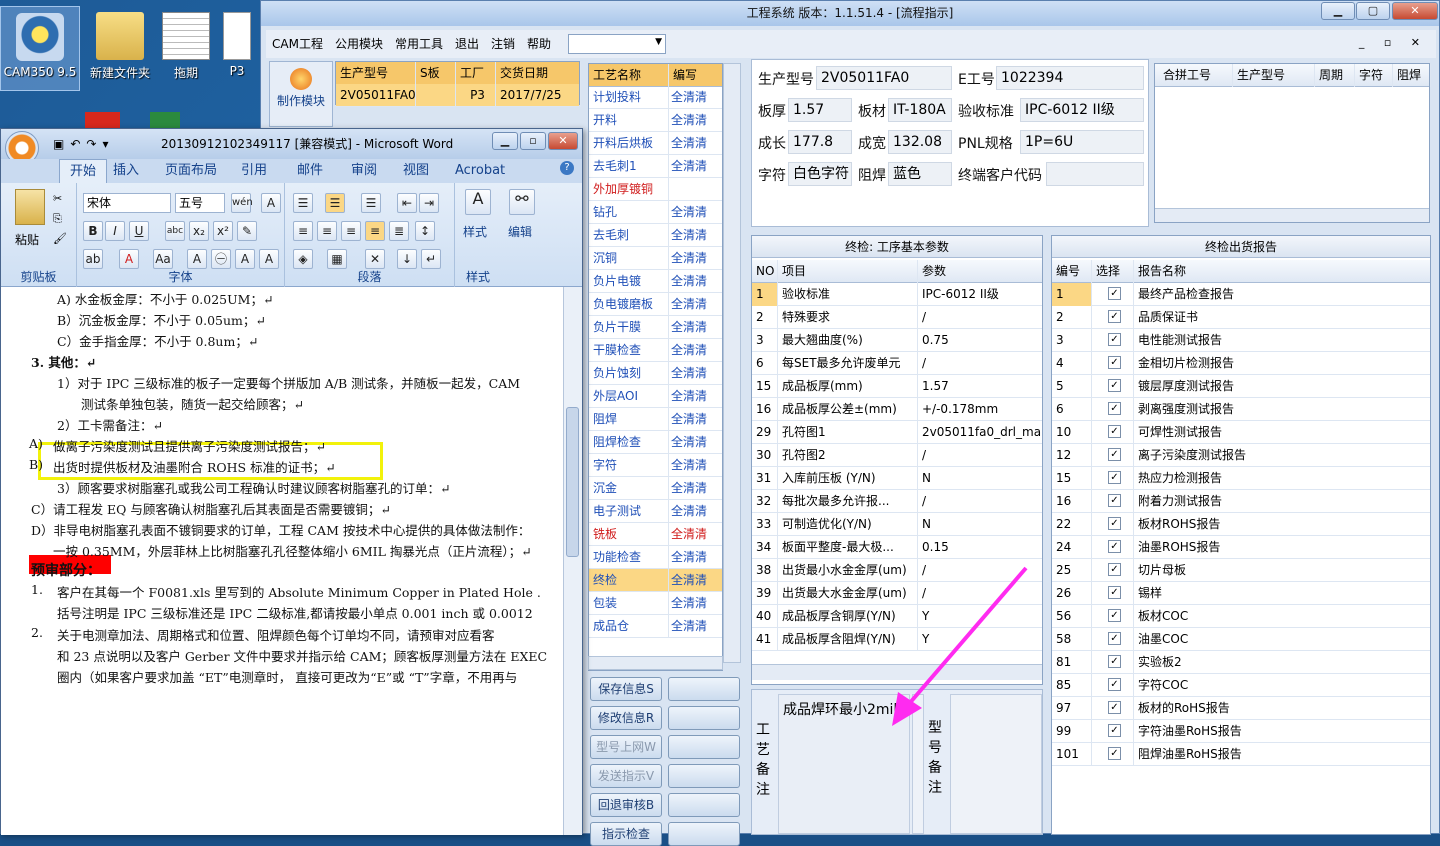 Image resolution: width=1440 pixels, height=846 pixels. Describe the element at coordinates (303, 203) in the screenshot. I see `bullets-icon: ☰` at that location.